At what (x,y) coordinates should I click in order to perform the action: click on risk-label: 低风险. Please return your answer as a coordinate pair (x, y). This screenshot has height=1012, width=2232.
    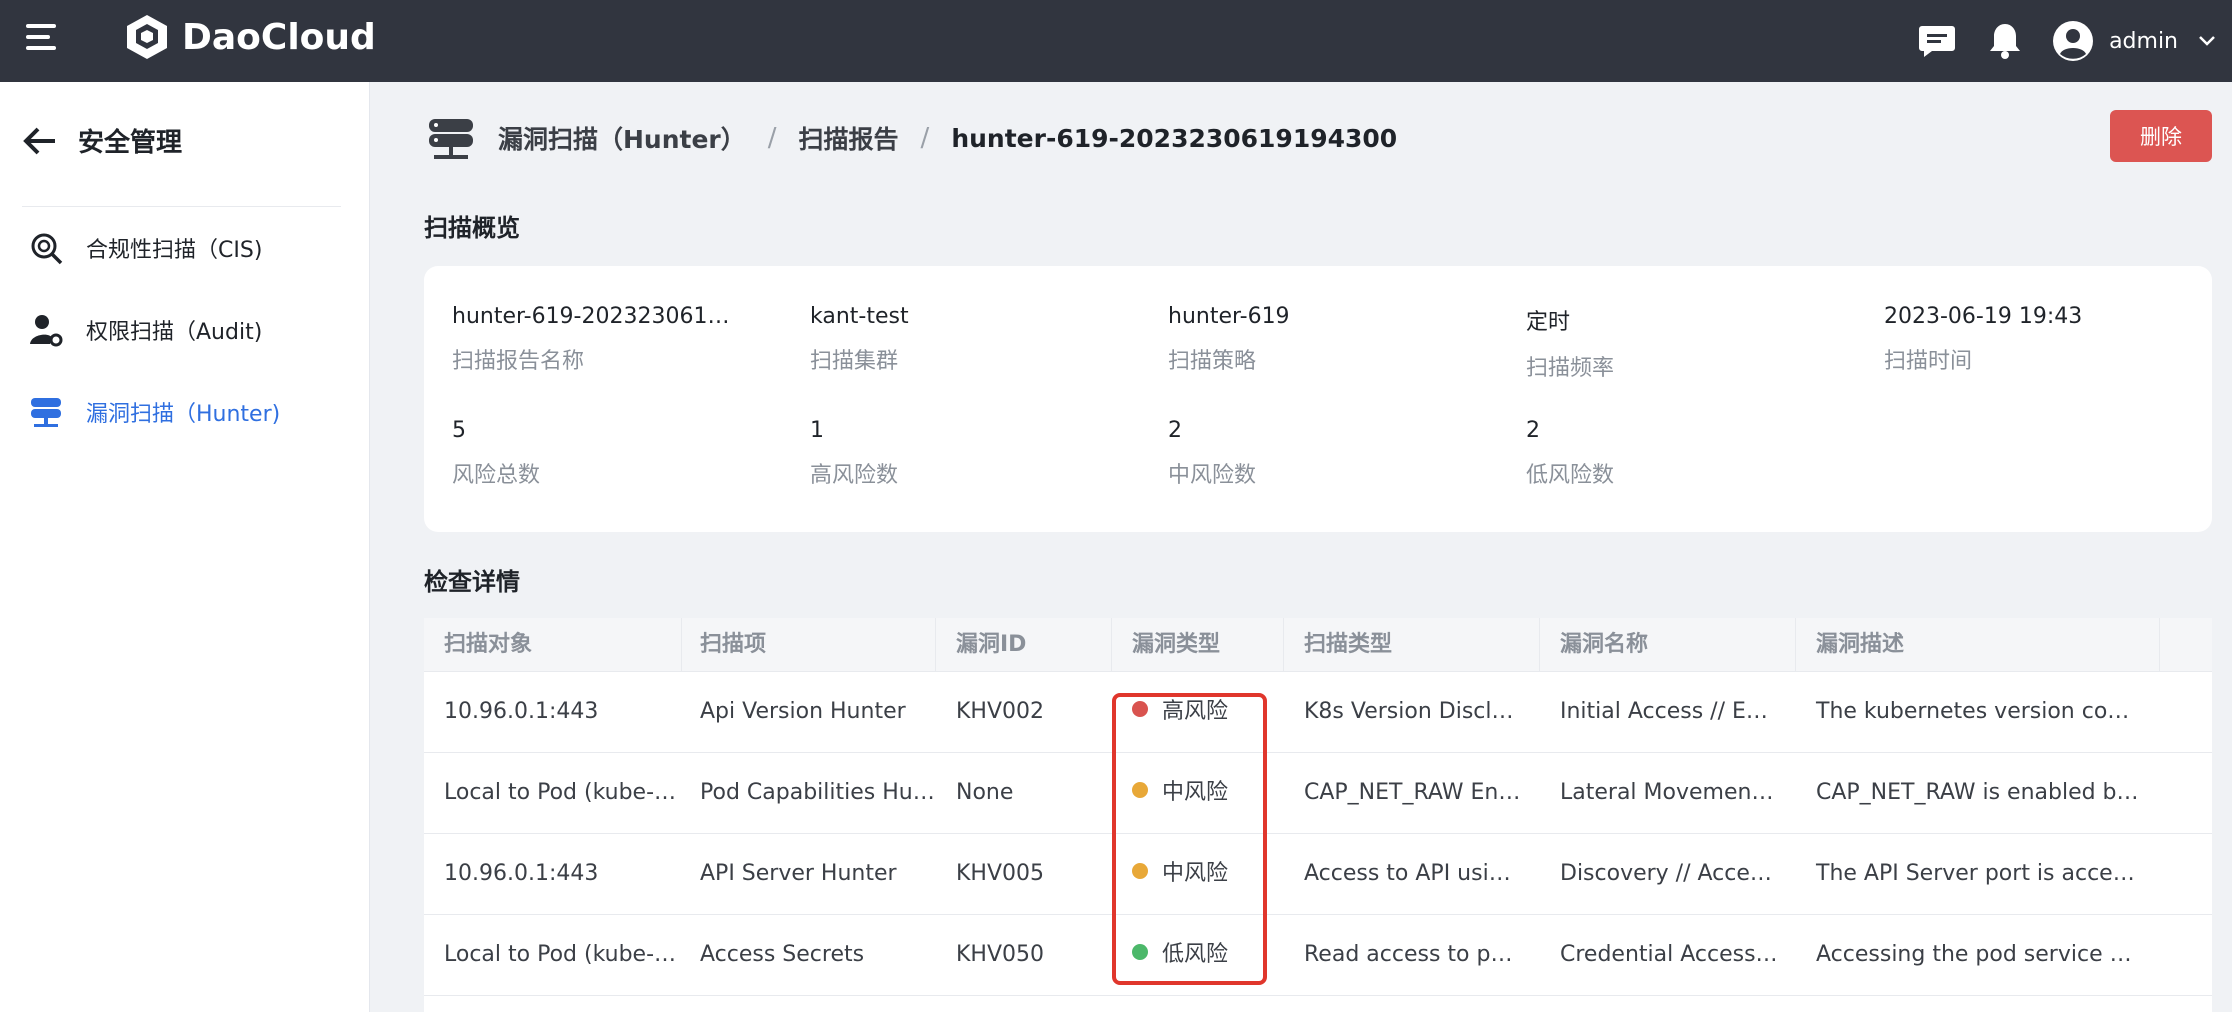
    Looking at the image, I should click on (1195, 954).